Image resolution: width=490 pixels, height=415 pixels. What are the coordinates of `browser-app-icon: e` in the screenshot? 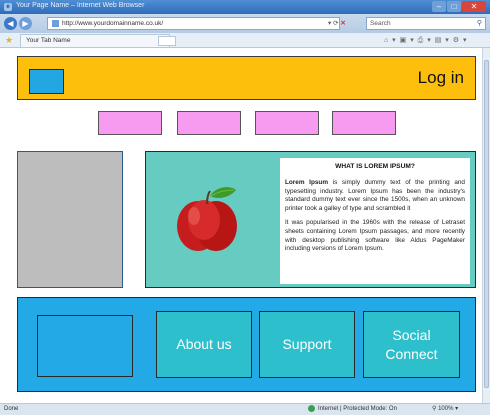 It's located at (8, 7).